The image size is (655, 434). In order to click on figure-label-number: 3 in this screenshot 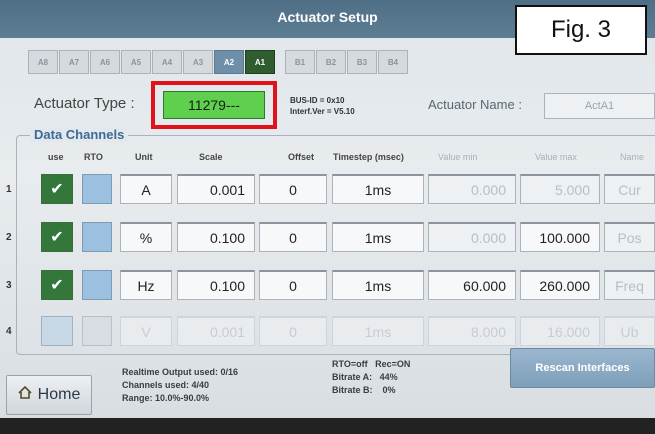, I will do `click(604, 29)`.